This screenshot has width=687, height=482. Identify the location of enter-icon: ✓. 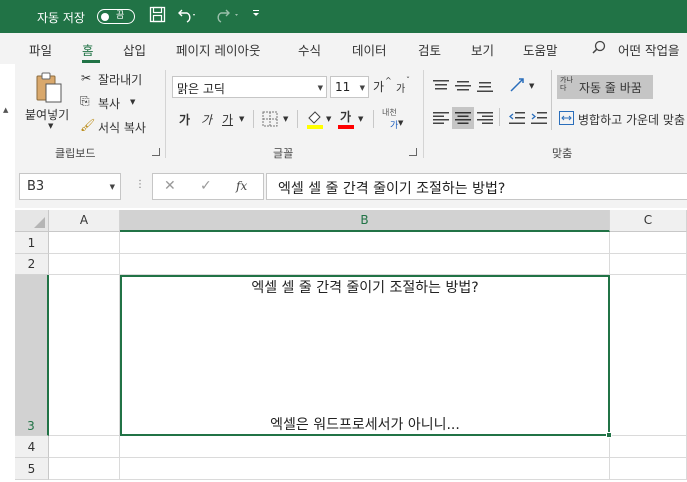
(206, 186).